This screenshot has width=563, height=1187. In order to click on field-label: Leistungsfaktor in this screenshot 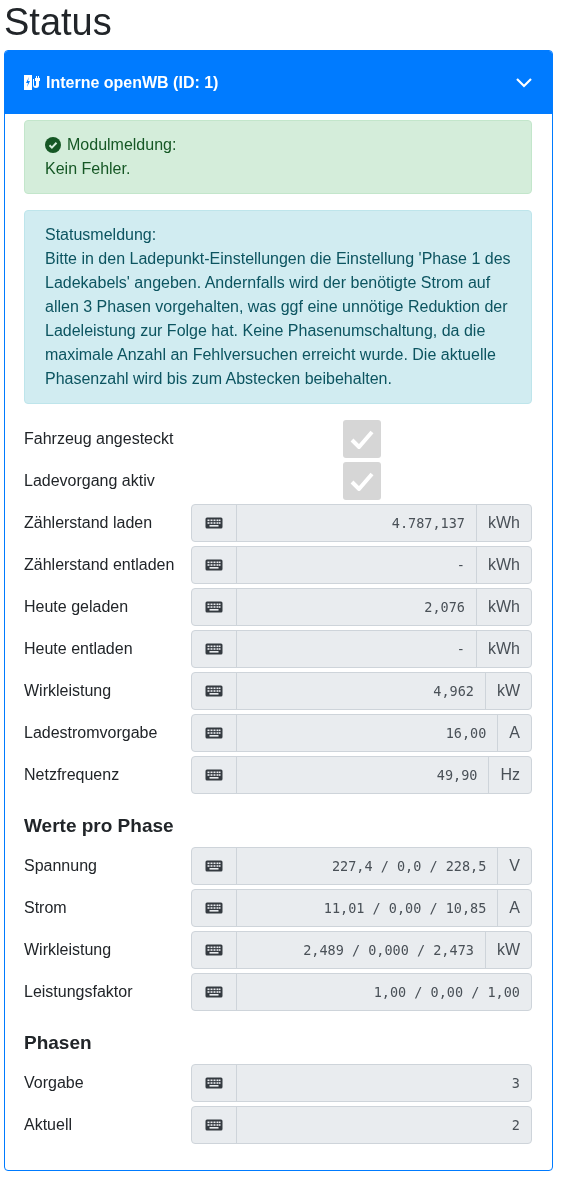, I will do `click(79, 992)`.